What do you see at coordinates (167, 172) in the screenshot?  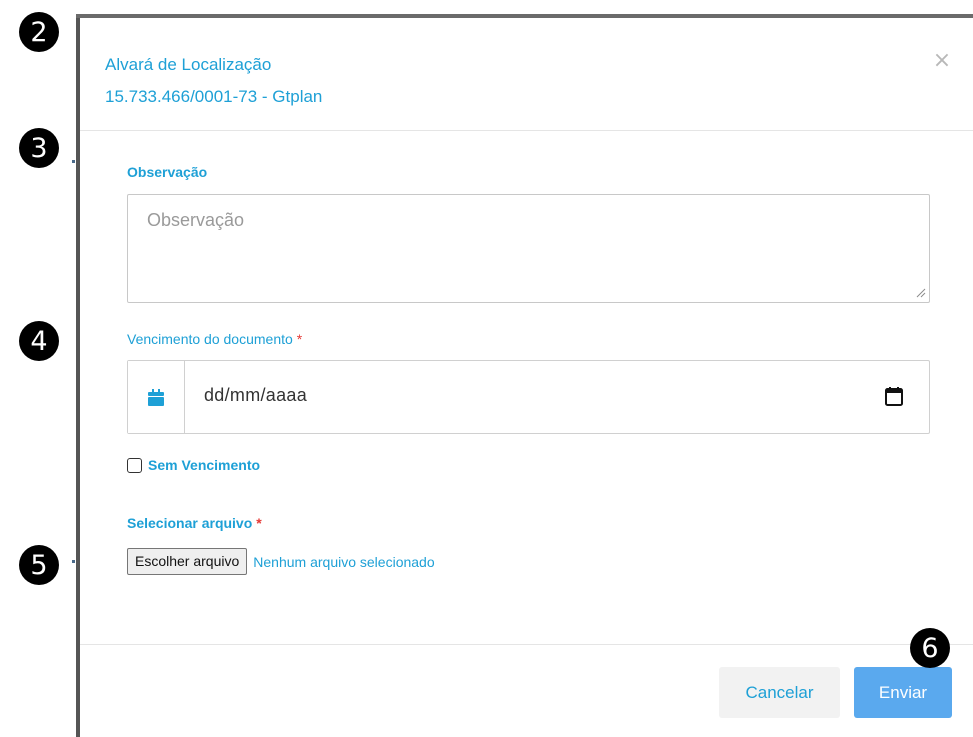 I see `observacao-label: Observação` at bounding box center [167, 172].